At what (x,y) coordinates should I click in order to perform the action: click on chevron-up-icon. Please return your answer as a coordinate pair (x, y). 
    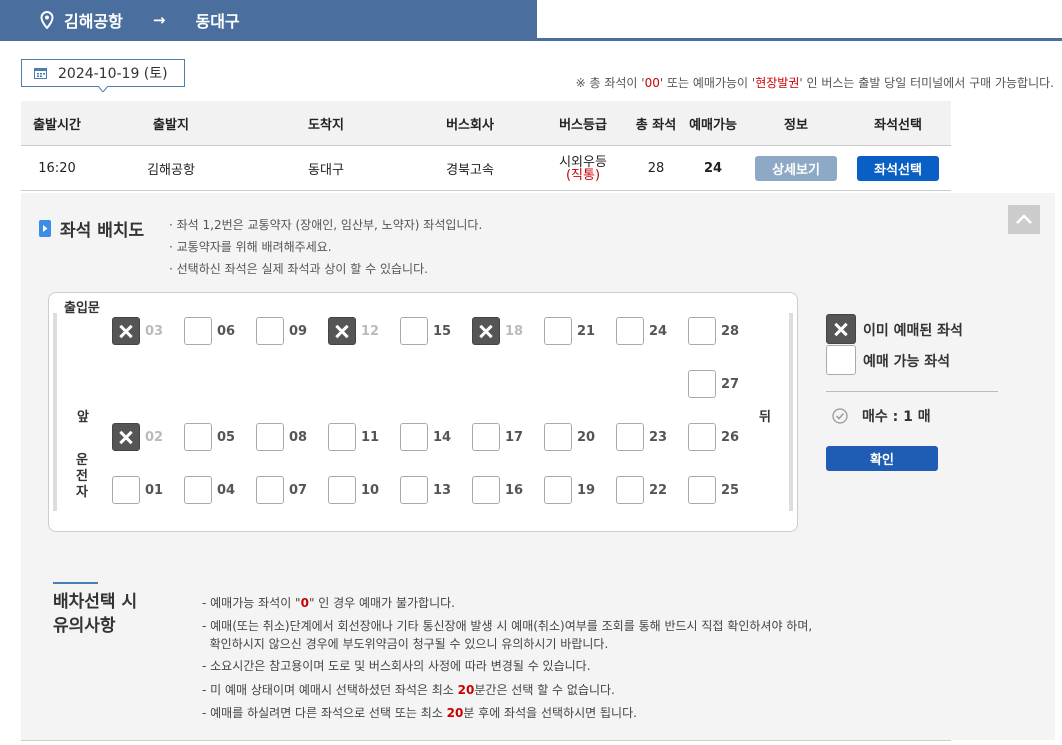
    Looking at the image, I should click on (1024, 219).